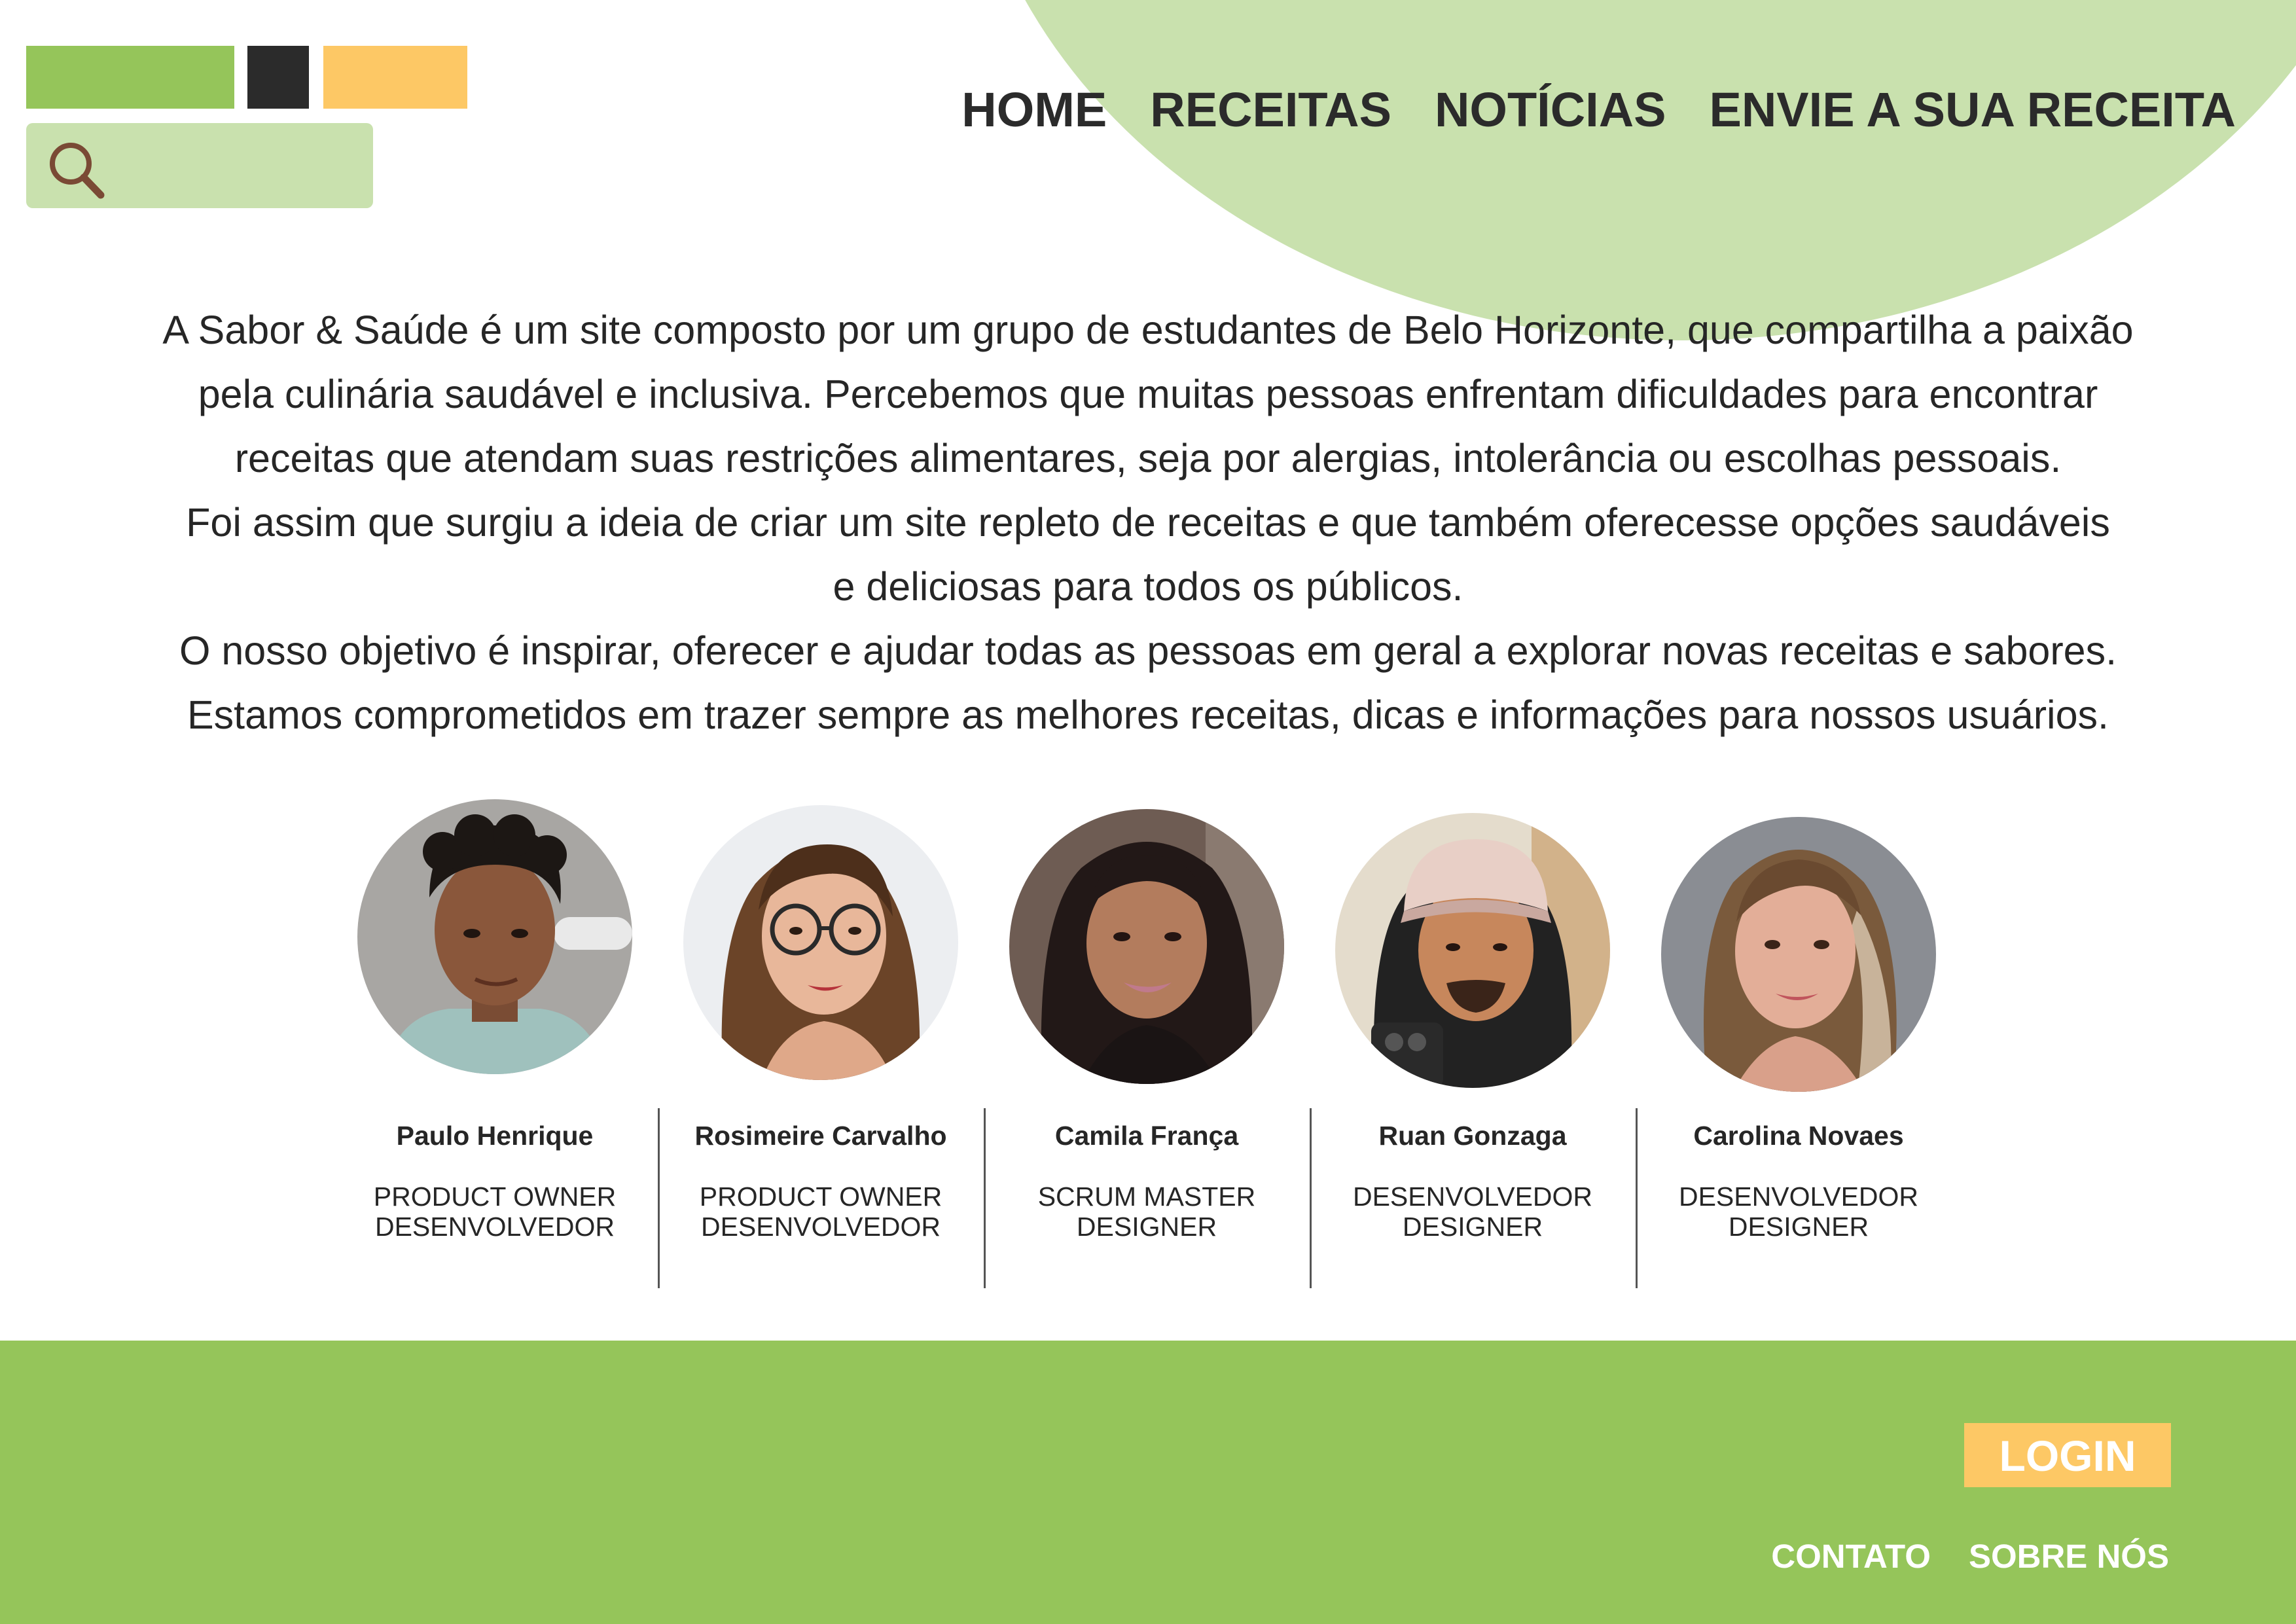 This screenshot has height=1624, width=2296. What do you see at coordinates (76, 170) in the screenshot?
I see `search-icon` at bounding box center [76, 170].